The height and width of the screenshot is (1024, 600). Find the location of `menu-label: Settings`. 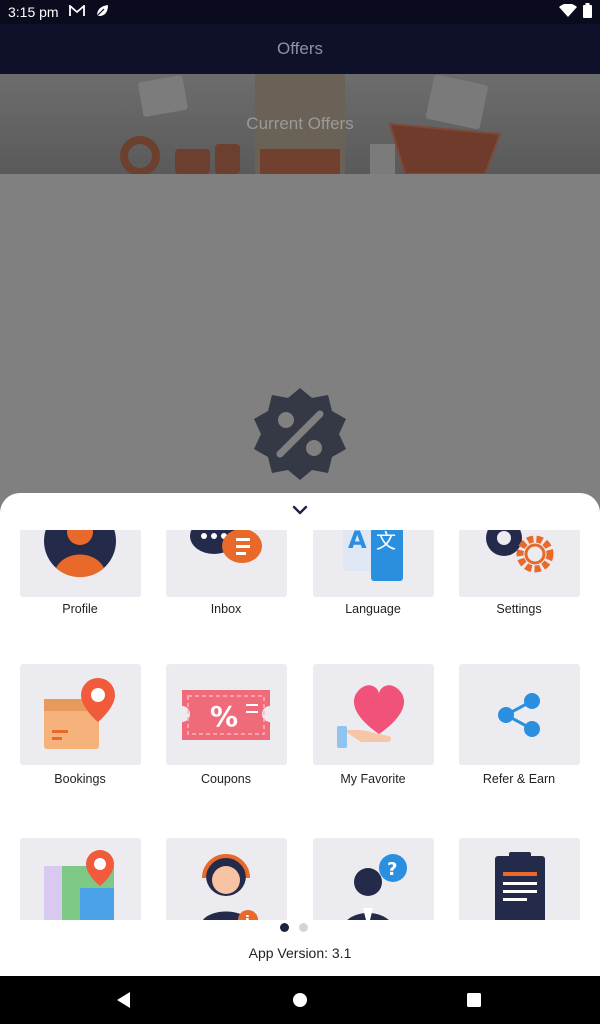

menu-label: Settings is located at coordinates (519, 609).